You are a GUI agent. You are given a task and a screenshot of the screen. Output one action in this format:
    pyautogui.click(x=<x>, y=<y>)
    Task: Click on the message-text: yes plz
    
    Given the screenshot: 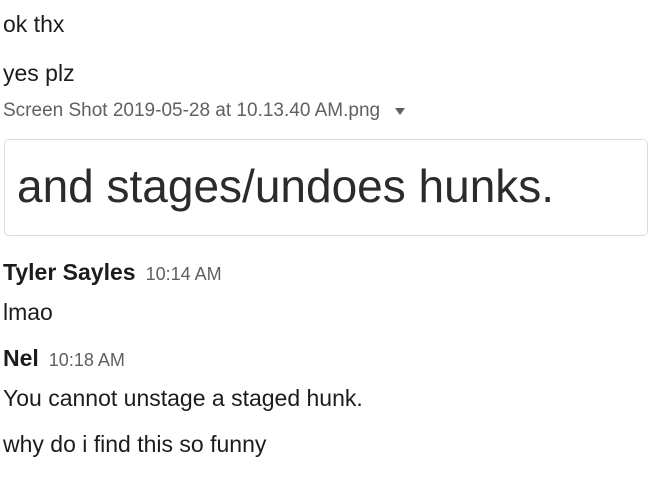 What is the action you would take?
    pyautogui.click(x=39, y=73)
    